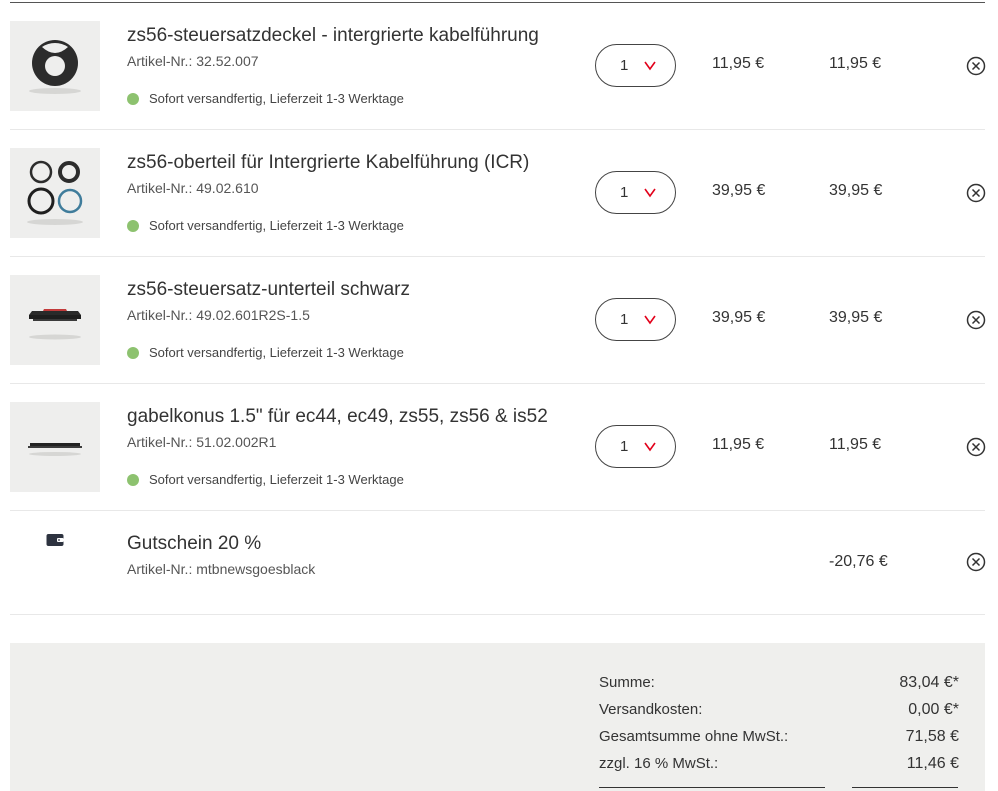  What do you see at coordinates (55, 193) in the screenshot?
I see `headset-rings-image` at bounding box center [55, 193].